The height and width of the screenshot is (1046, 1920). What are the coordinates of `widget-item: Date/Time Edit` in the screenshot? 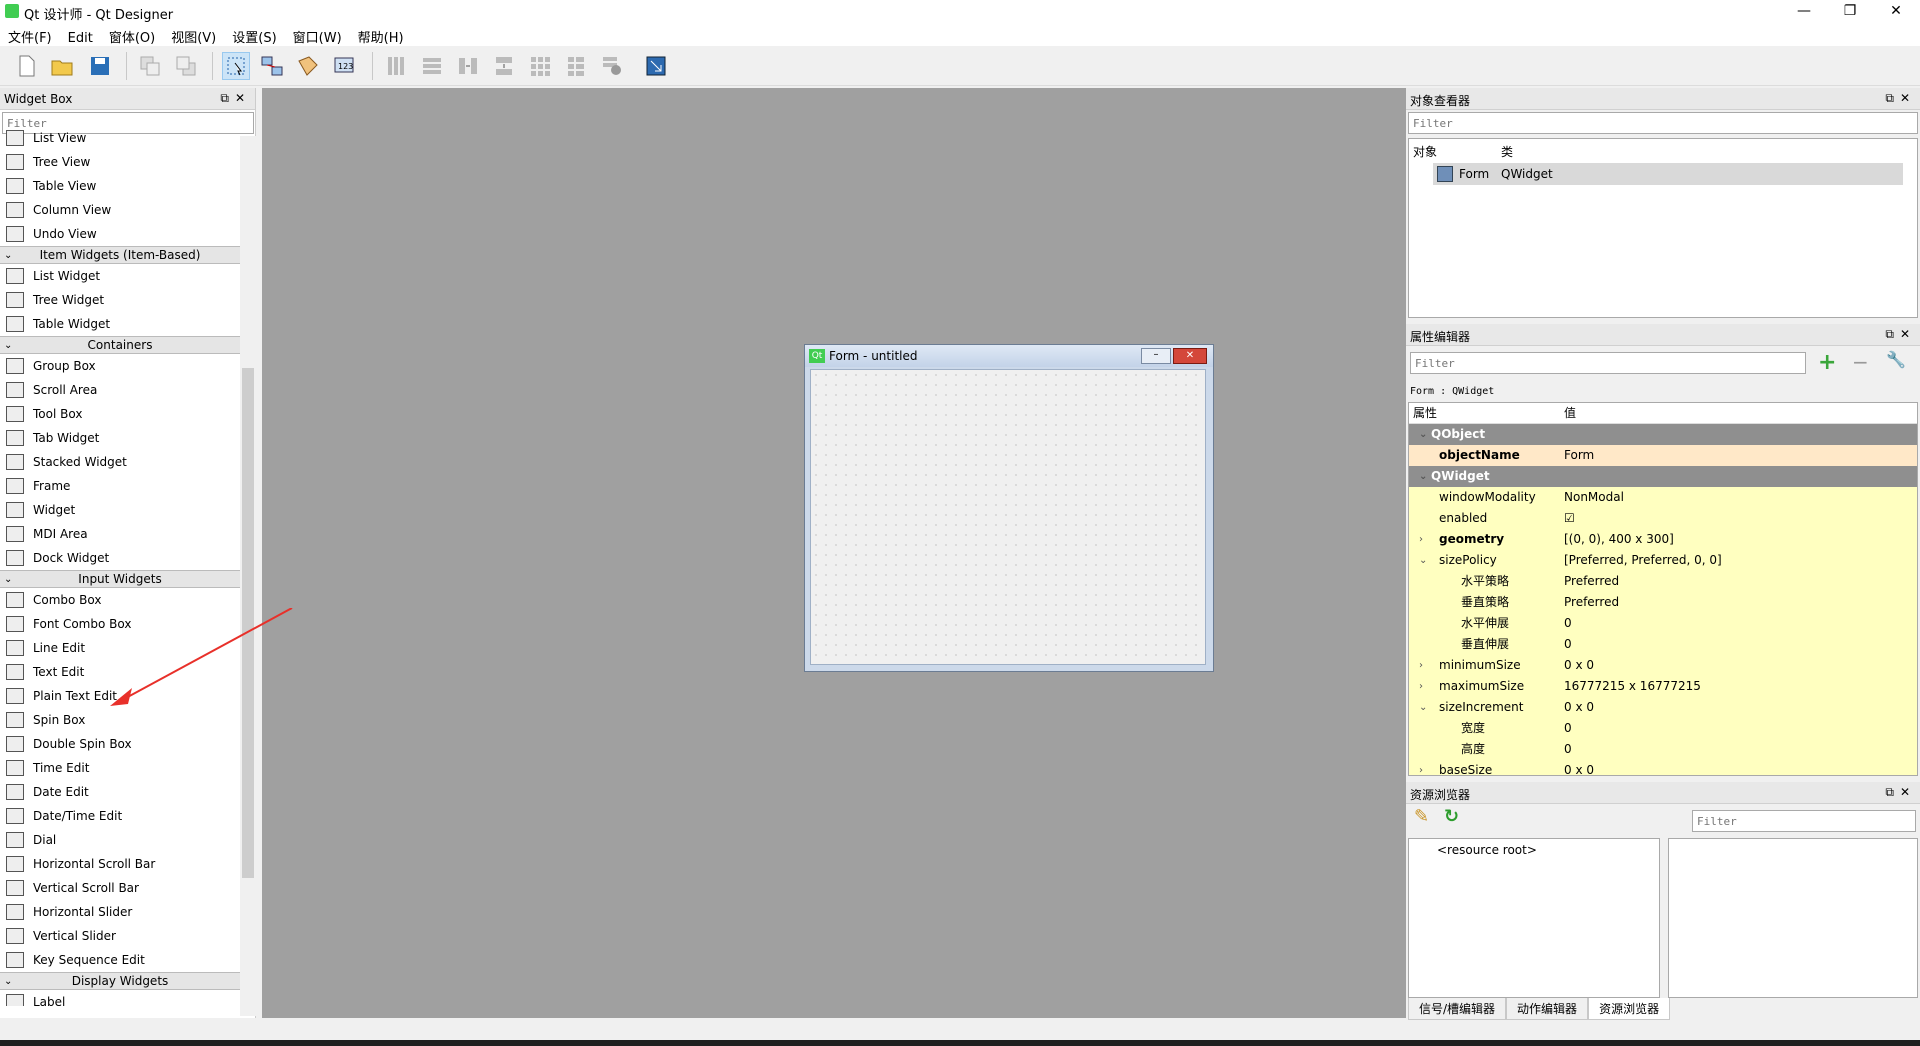 It's located at (120, 816).